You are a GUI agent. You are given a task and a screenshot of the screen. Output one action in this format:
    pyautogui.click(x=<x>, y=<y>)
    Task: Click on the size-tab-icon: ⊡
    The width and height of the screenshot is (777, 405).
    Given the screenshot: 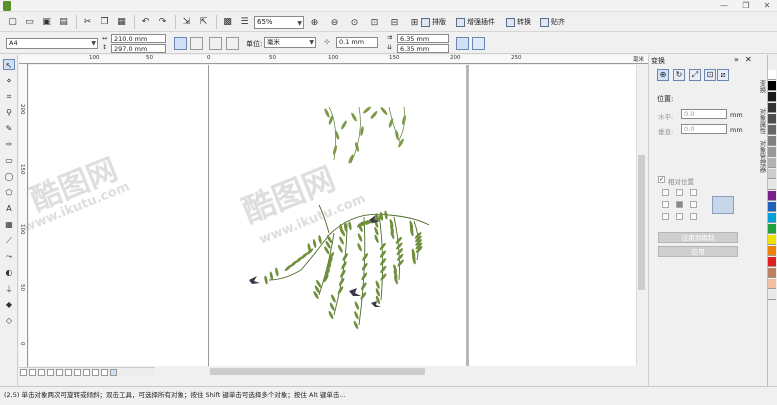 What is the action you would take?
    pyautogui.click(x=710, y=75)
    